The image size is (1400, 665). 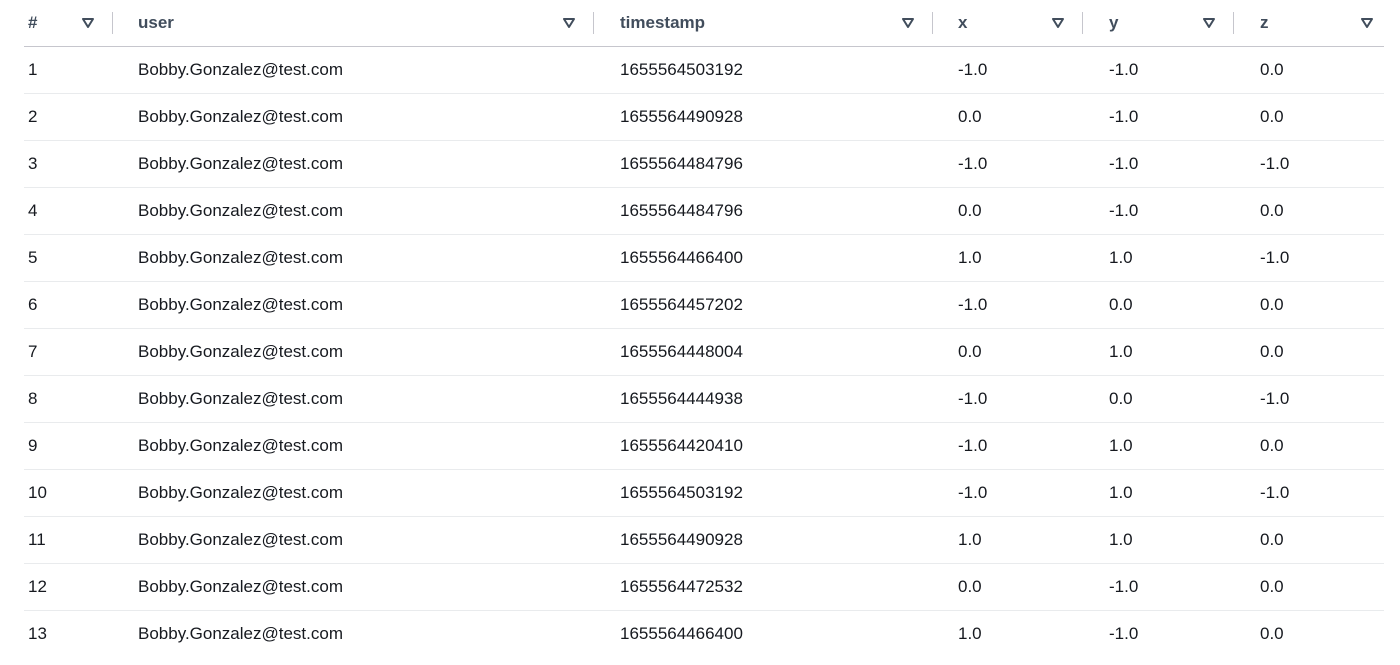 I want to click on cell-index: 3, so click(x=68, y=164).